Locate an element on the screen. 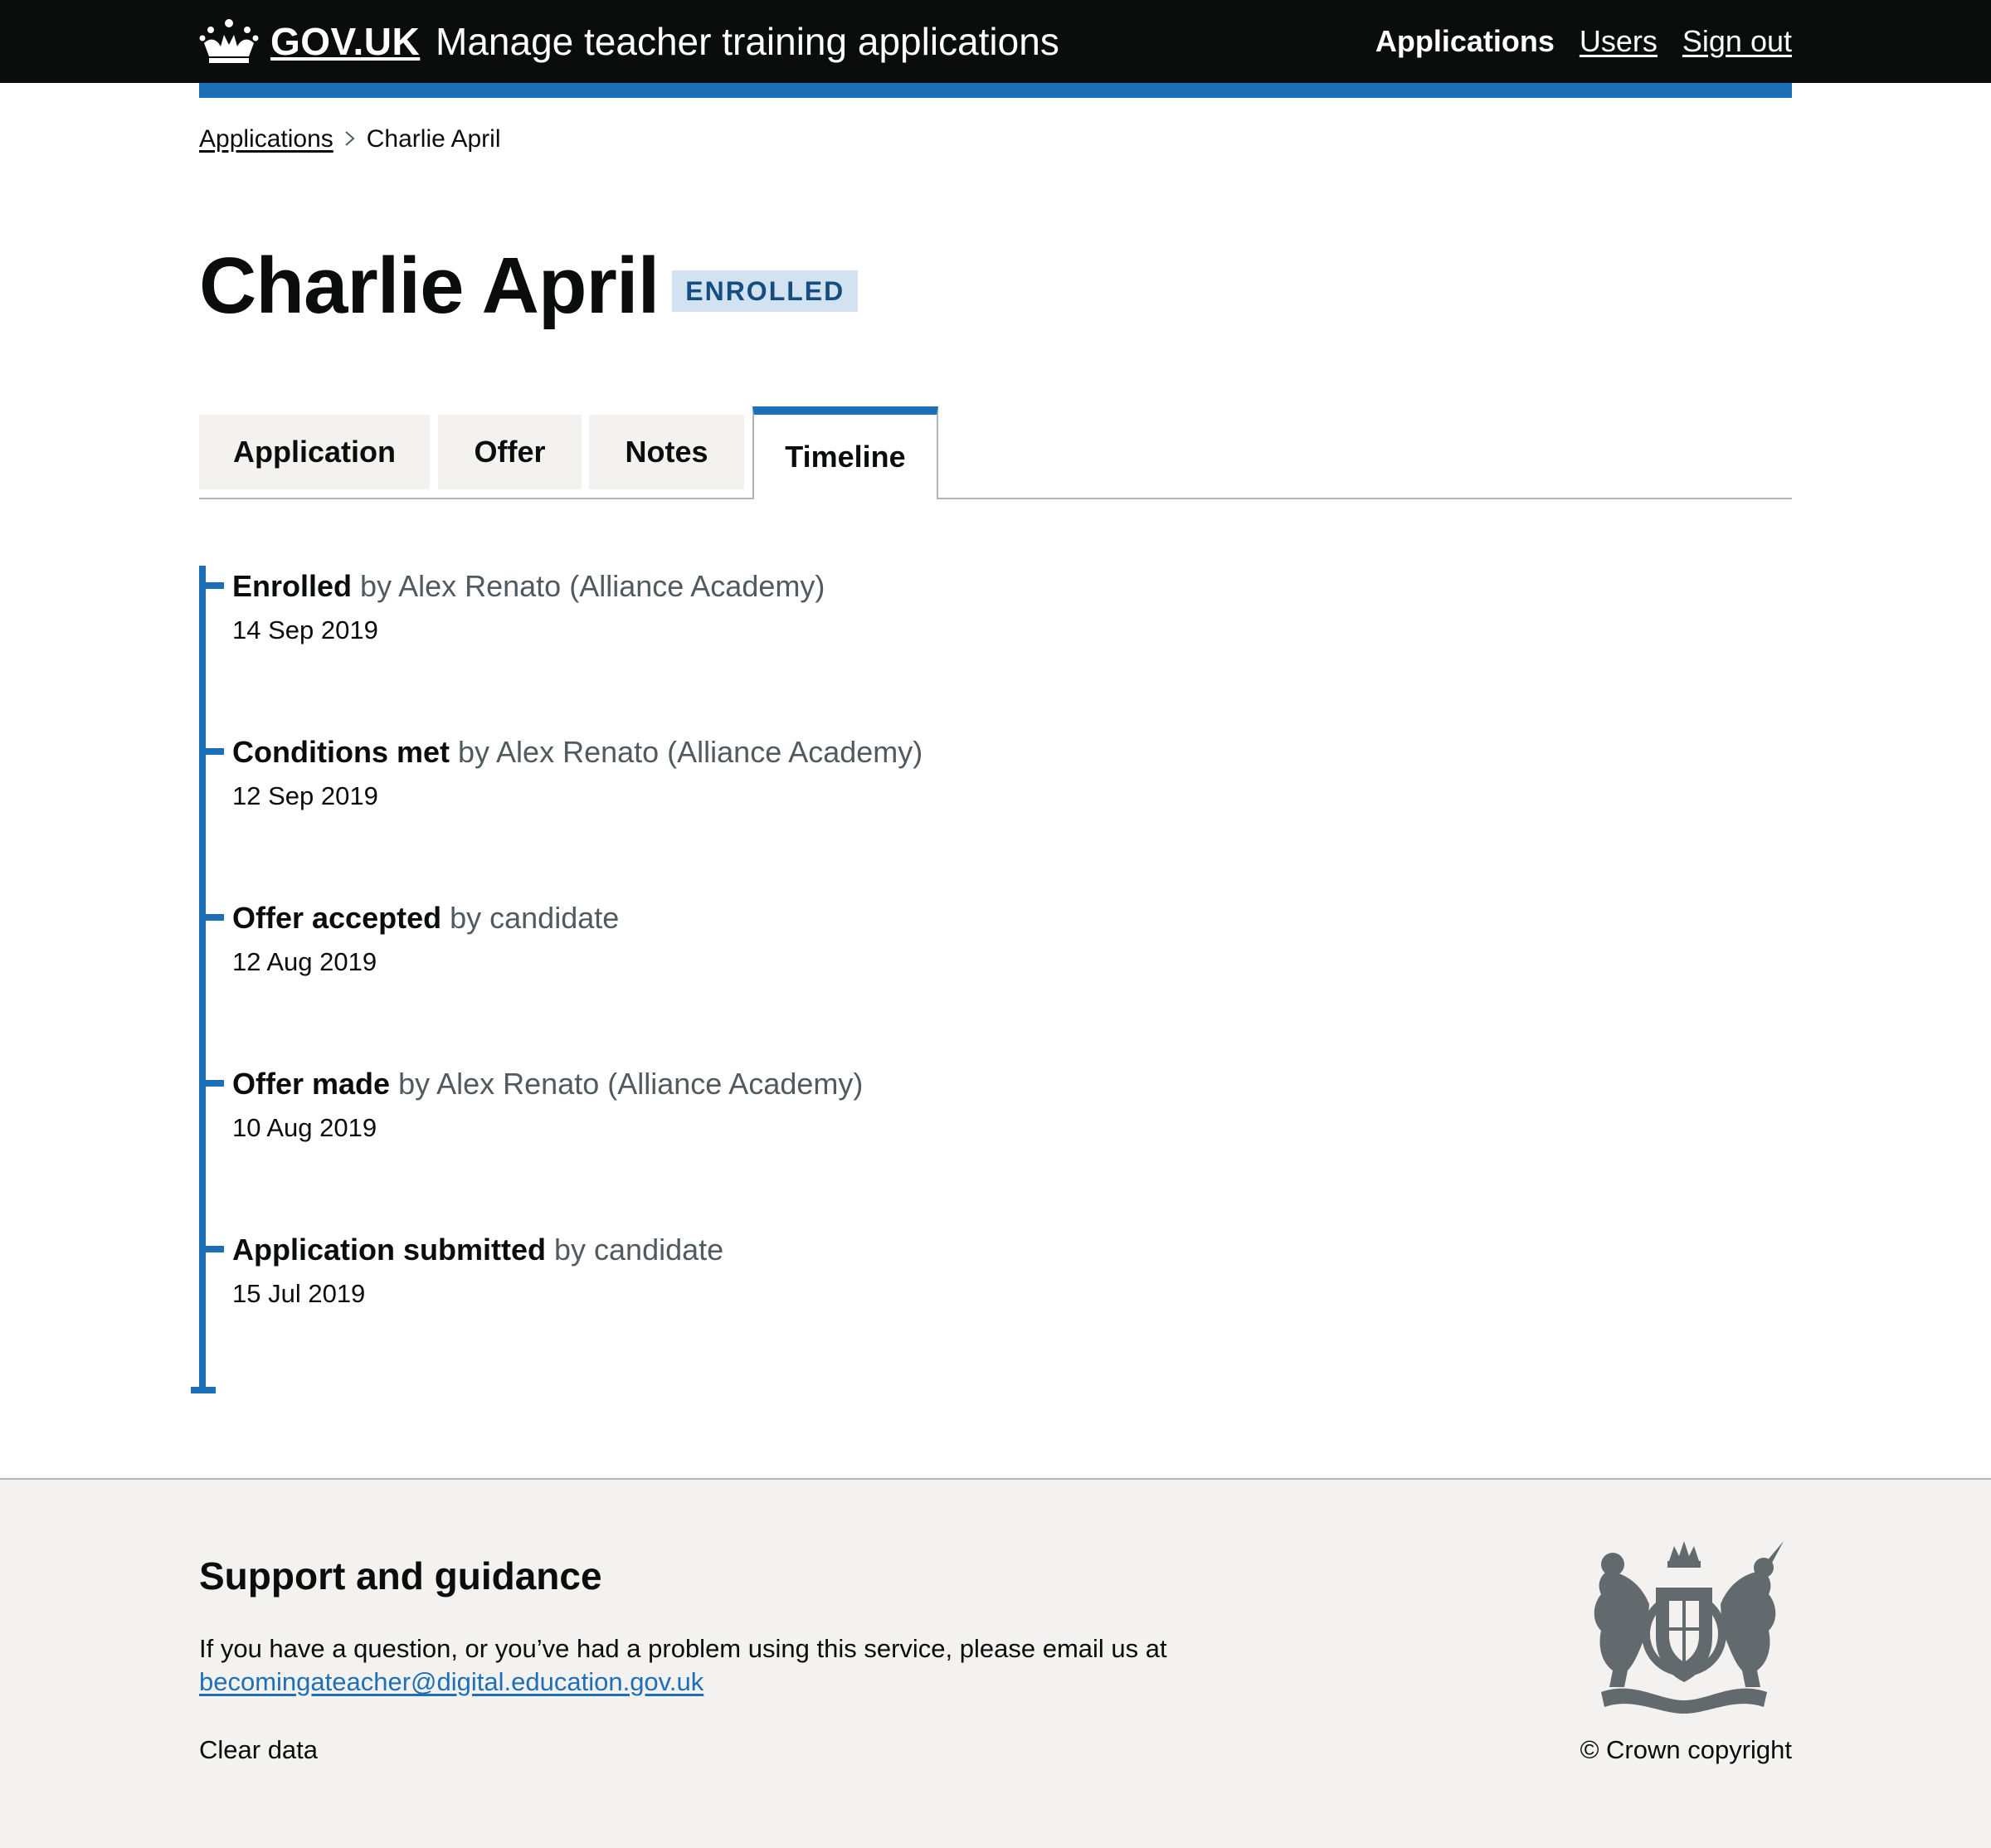 This screenshot has height=1848, width=1991. crown-icon is located at coordinates (229, 41).